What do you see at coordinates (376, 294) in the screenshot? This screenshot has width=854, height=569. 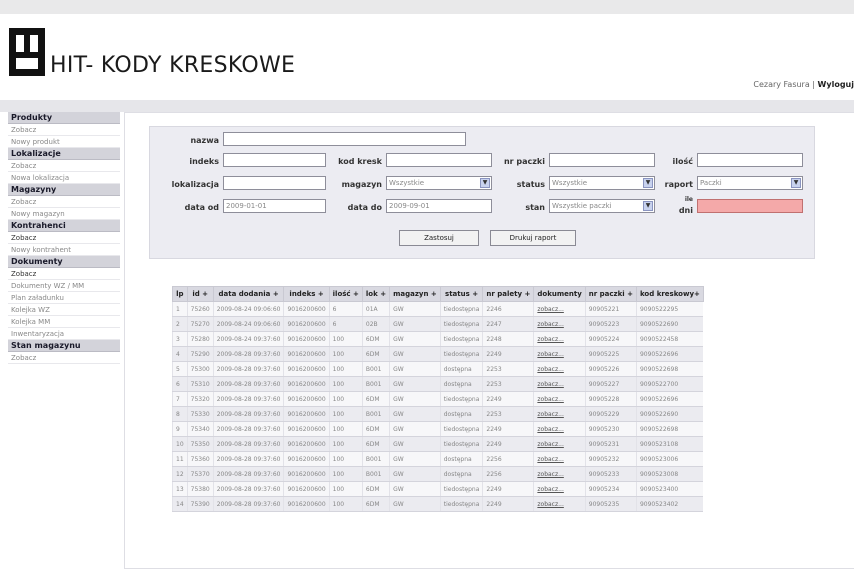 I see `column-header: lok +` at bounding box center [376, 294].